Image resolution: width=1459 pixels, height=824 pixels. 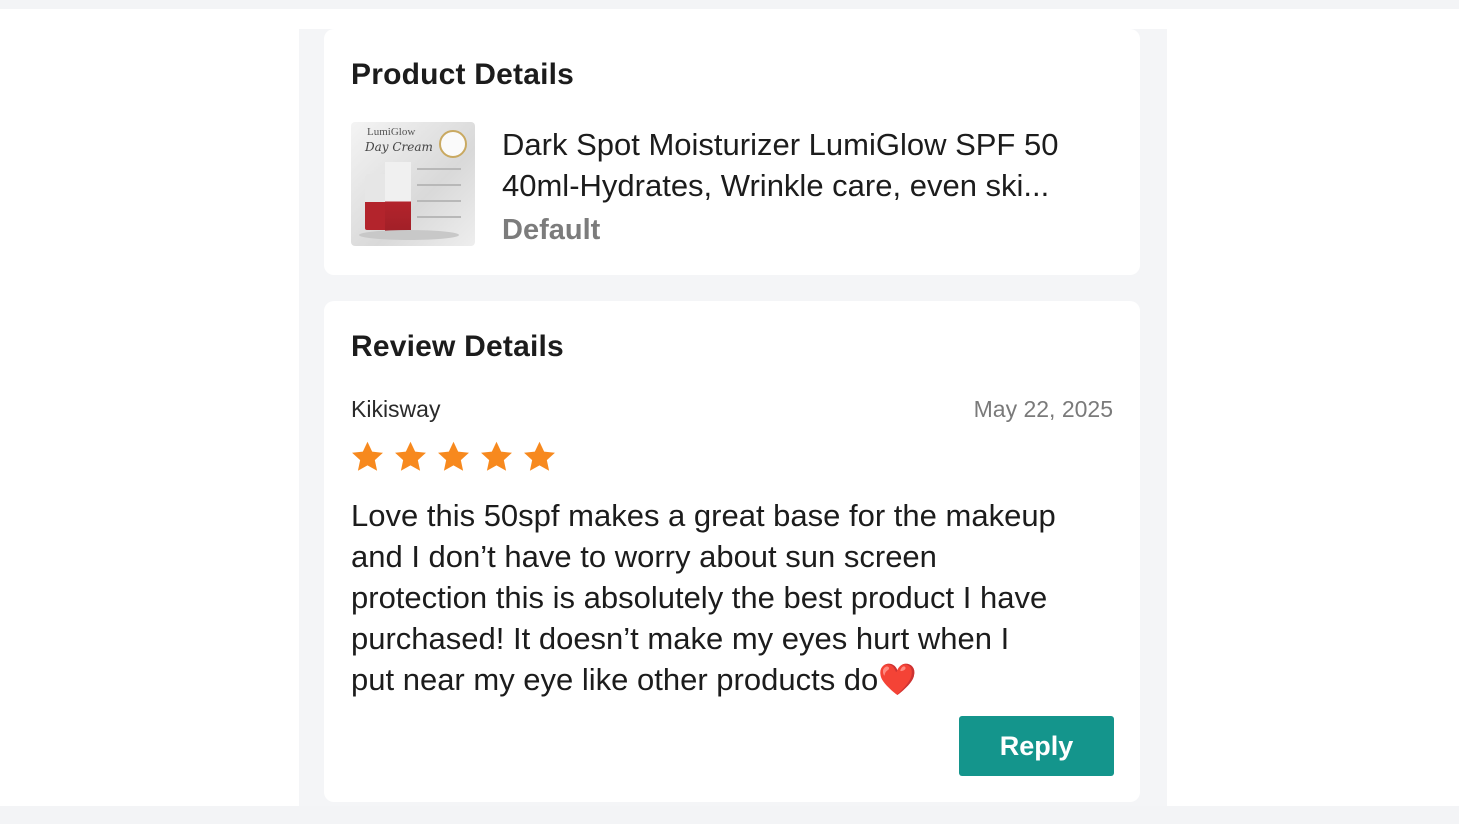 I want to click on top-background-strip, so click(x=729, y=4).